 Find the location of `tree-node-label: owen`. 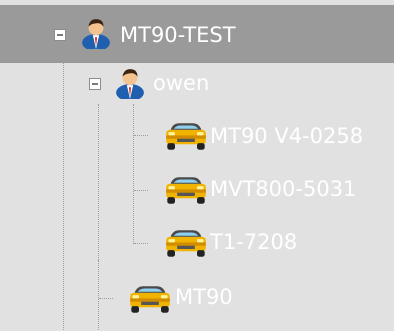

tree-node-label: owen is located at coordinates (181, 83).